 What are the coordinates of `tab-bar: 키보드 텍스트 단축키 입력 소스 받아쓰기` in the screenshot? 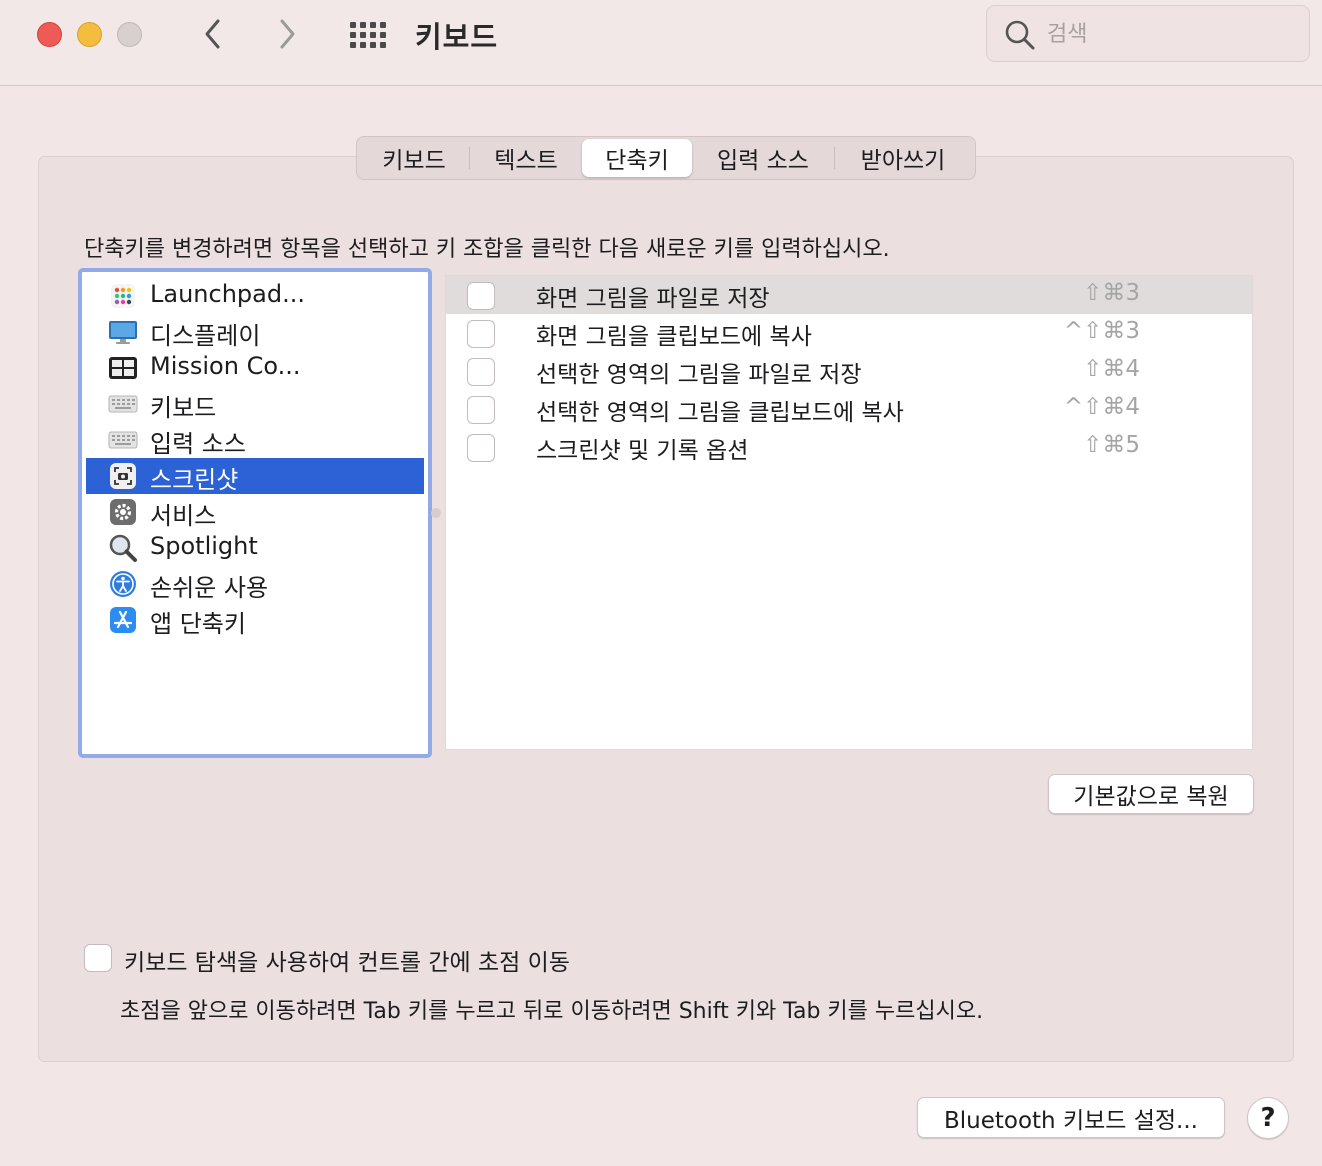 It's located at (666, 158).